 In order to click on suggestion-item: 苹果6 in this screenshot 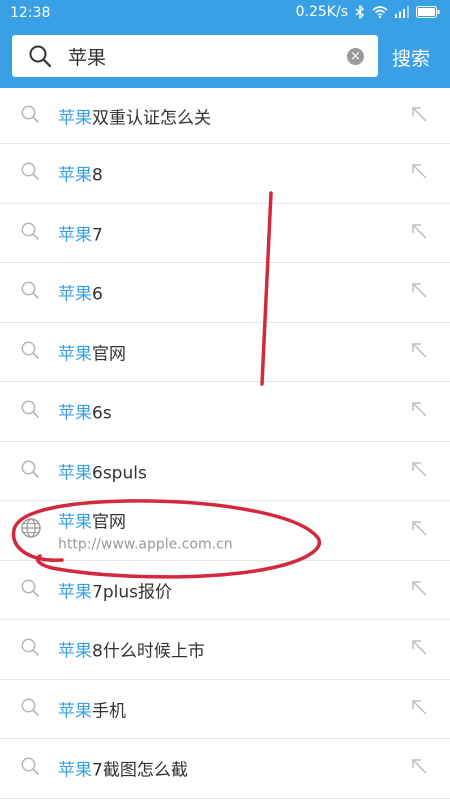, I will do `click(225, 293)`.